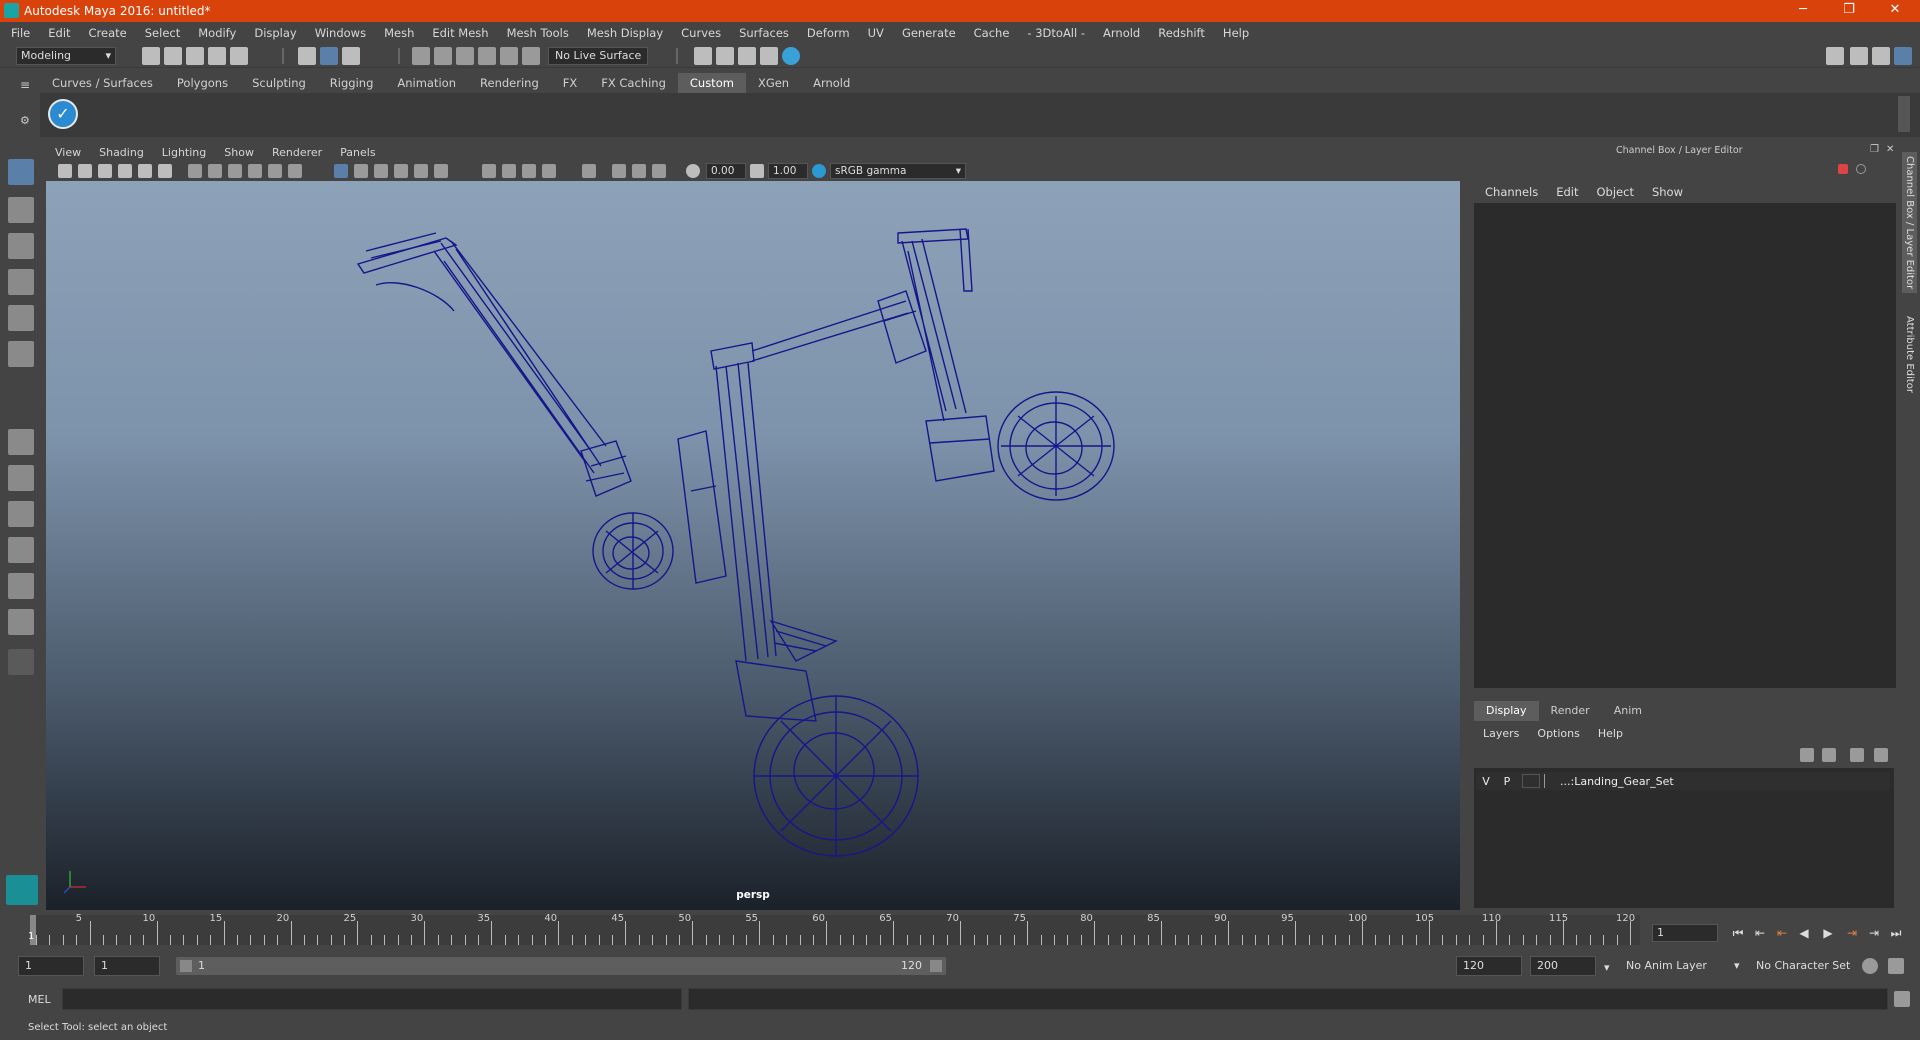 This screenshot has width=1920, height=1040. I want to click on menu-windows: Windows, so click(340, 33).